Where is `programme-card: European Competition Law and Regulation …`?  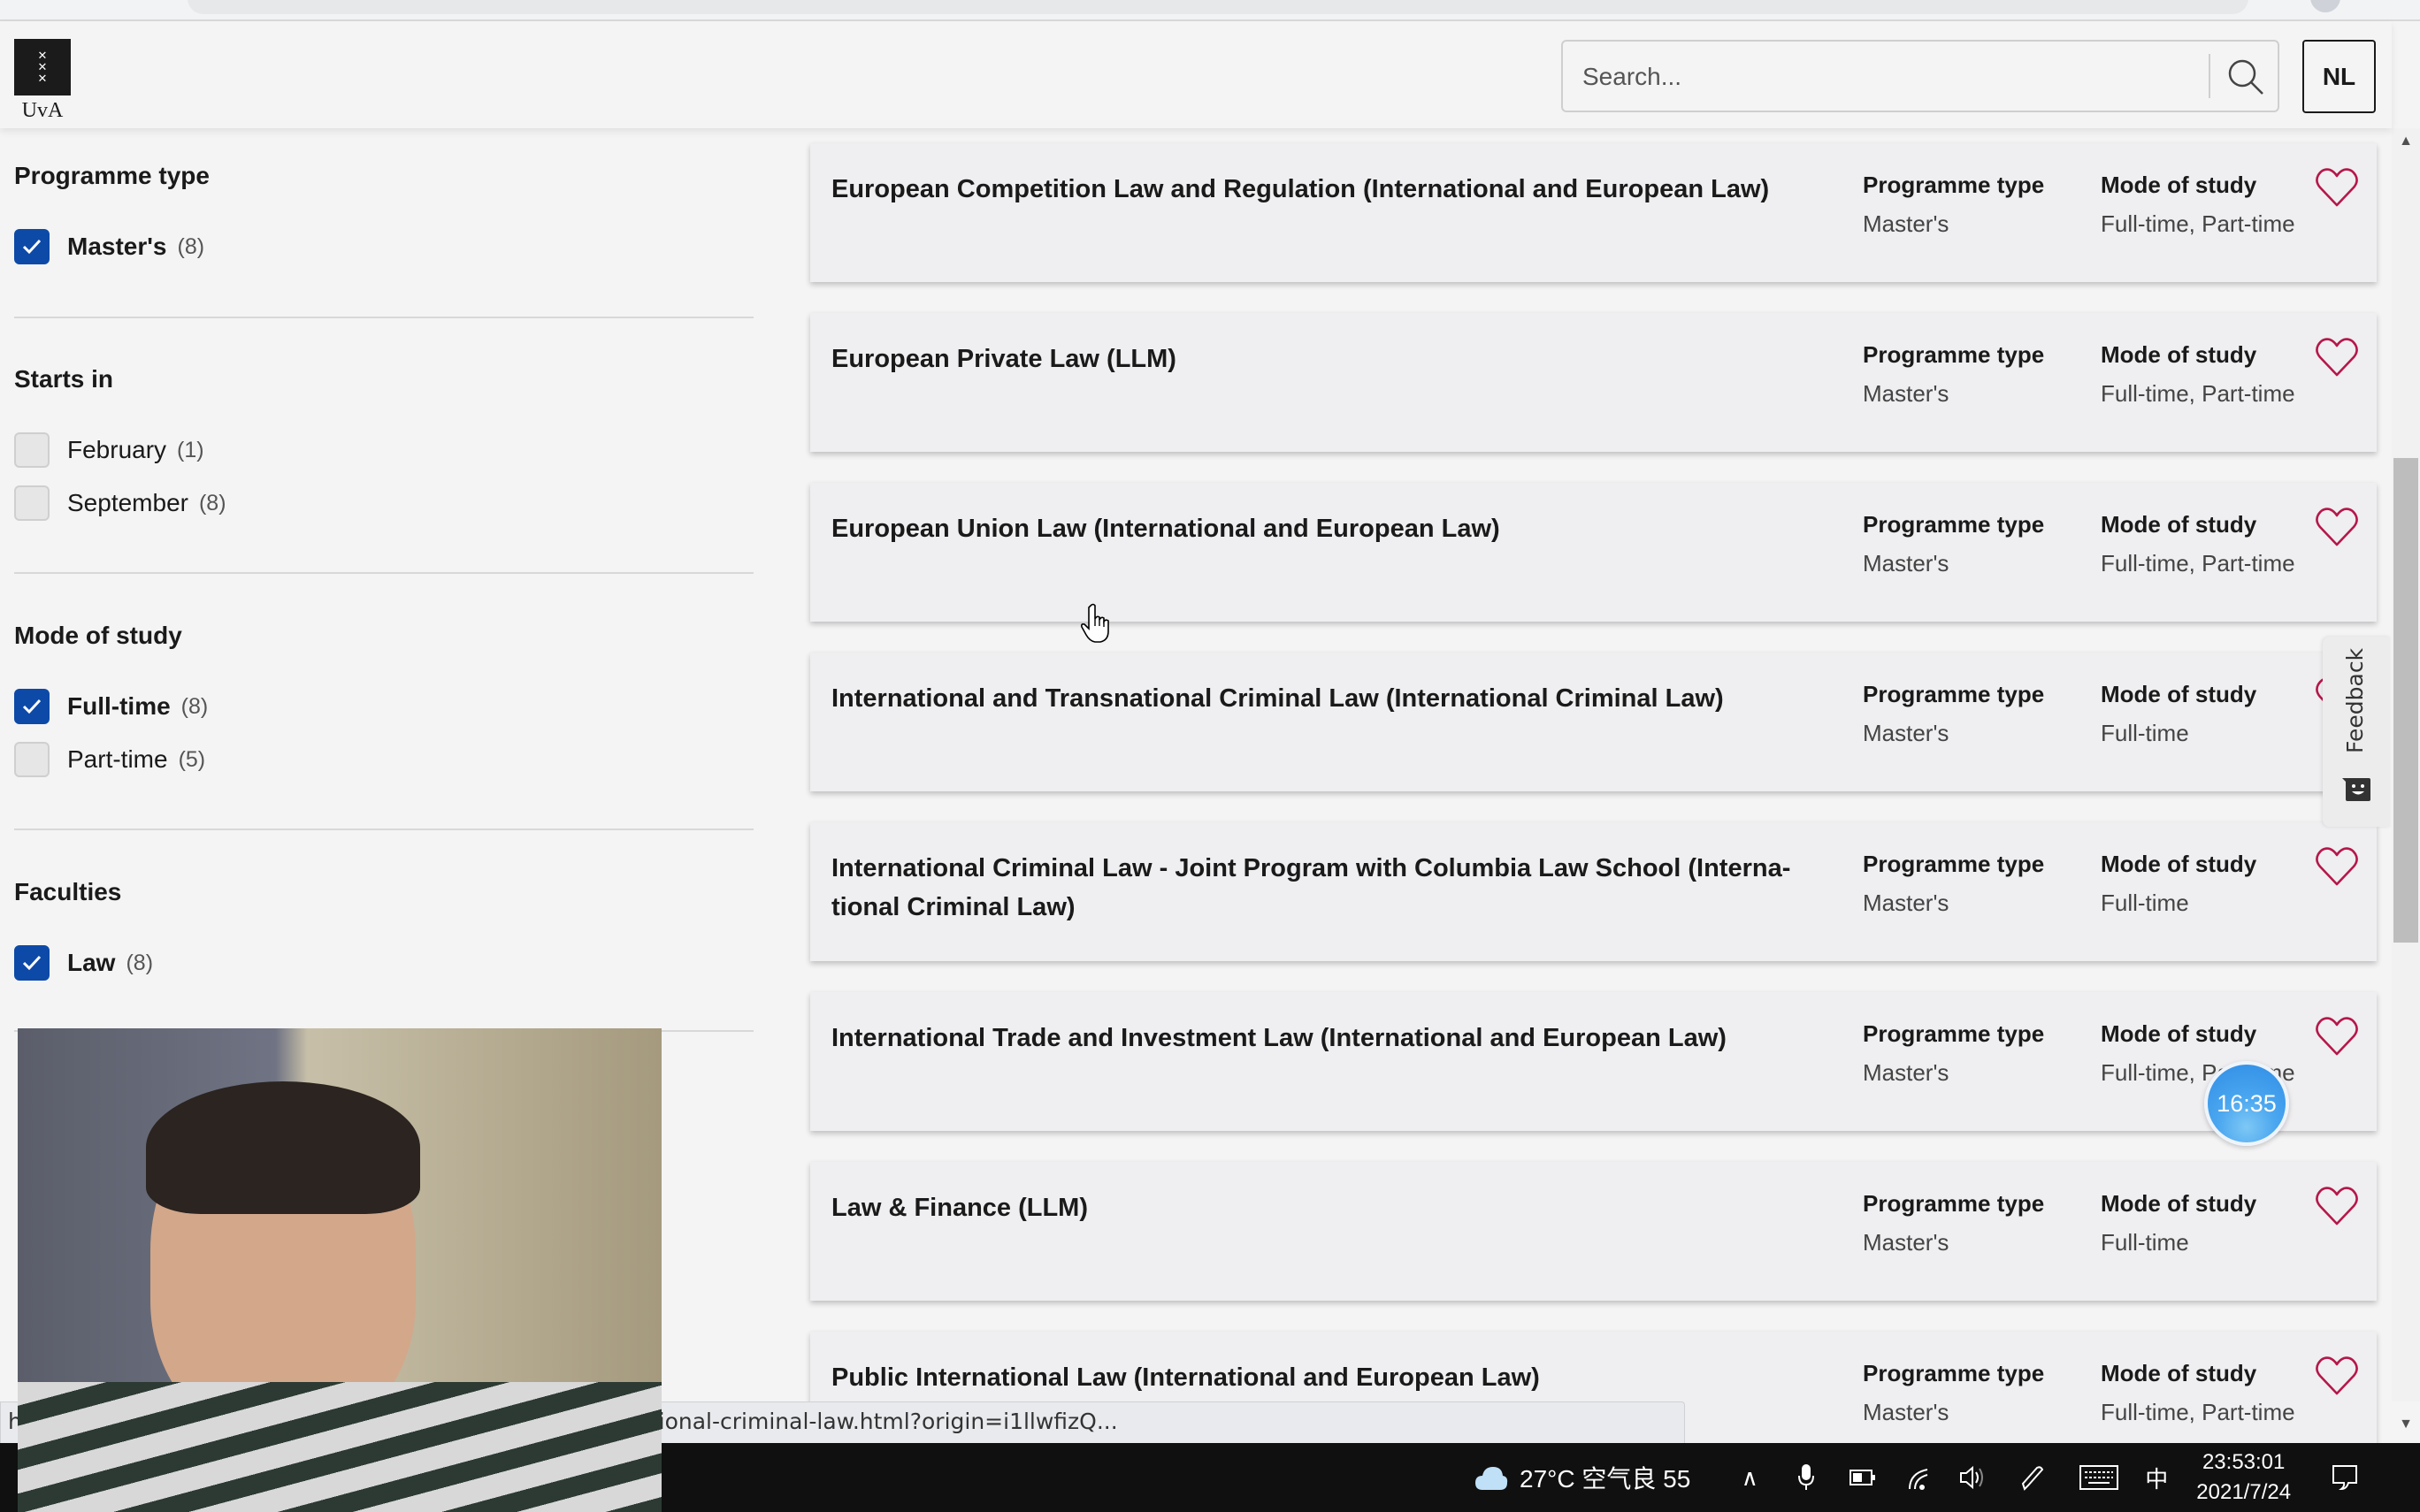 programme-card: European Competition Law and Regulation … is located at coordinates (1593, 212).